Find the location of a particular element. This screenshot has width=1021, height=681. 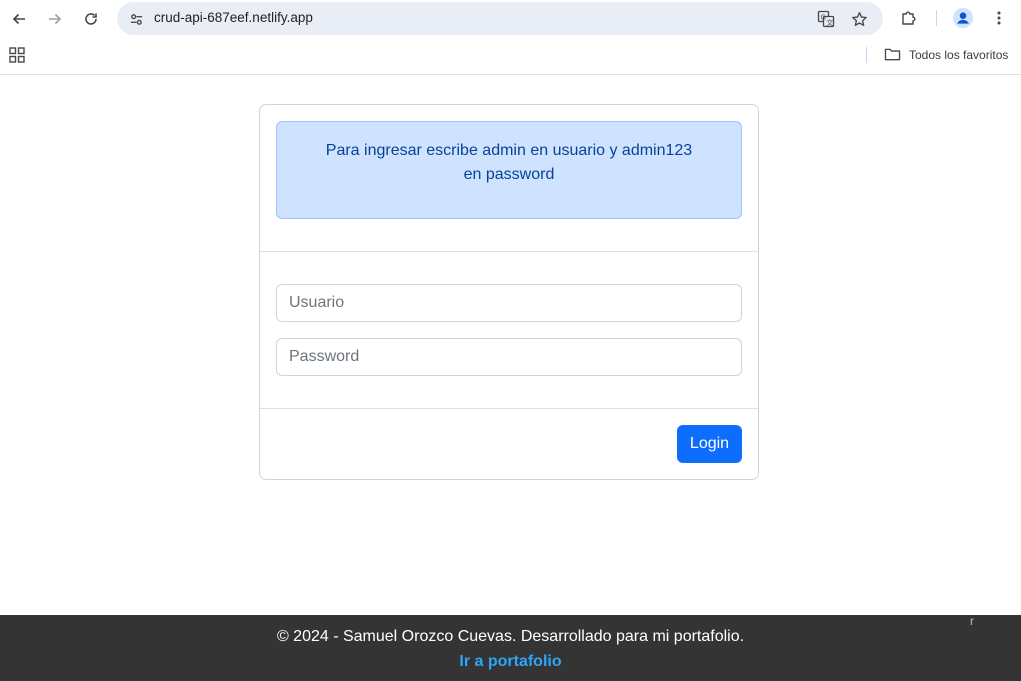

toolbar-divider is located at coordinates (936, 18).